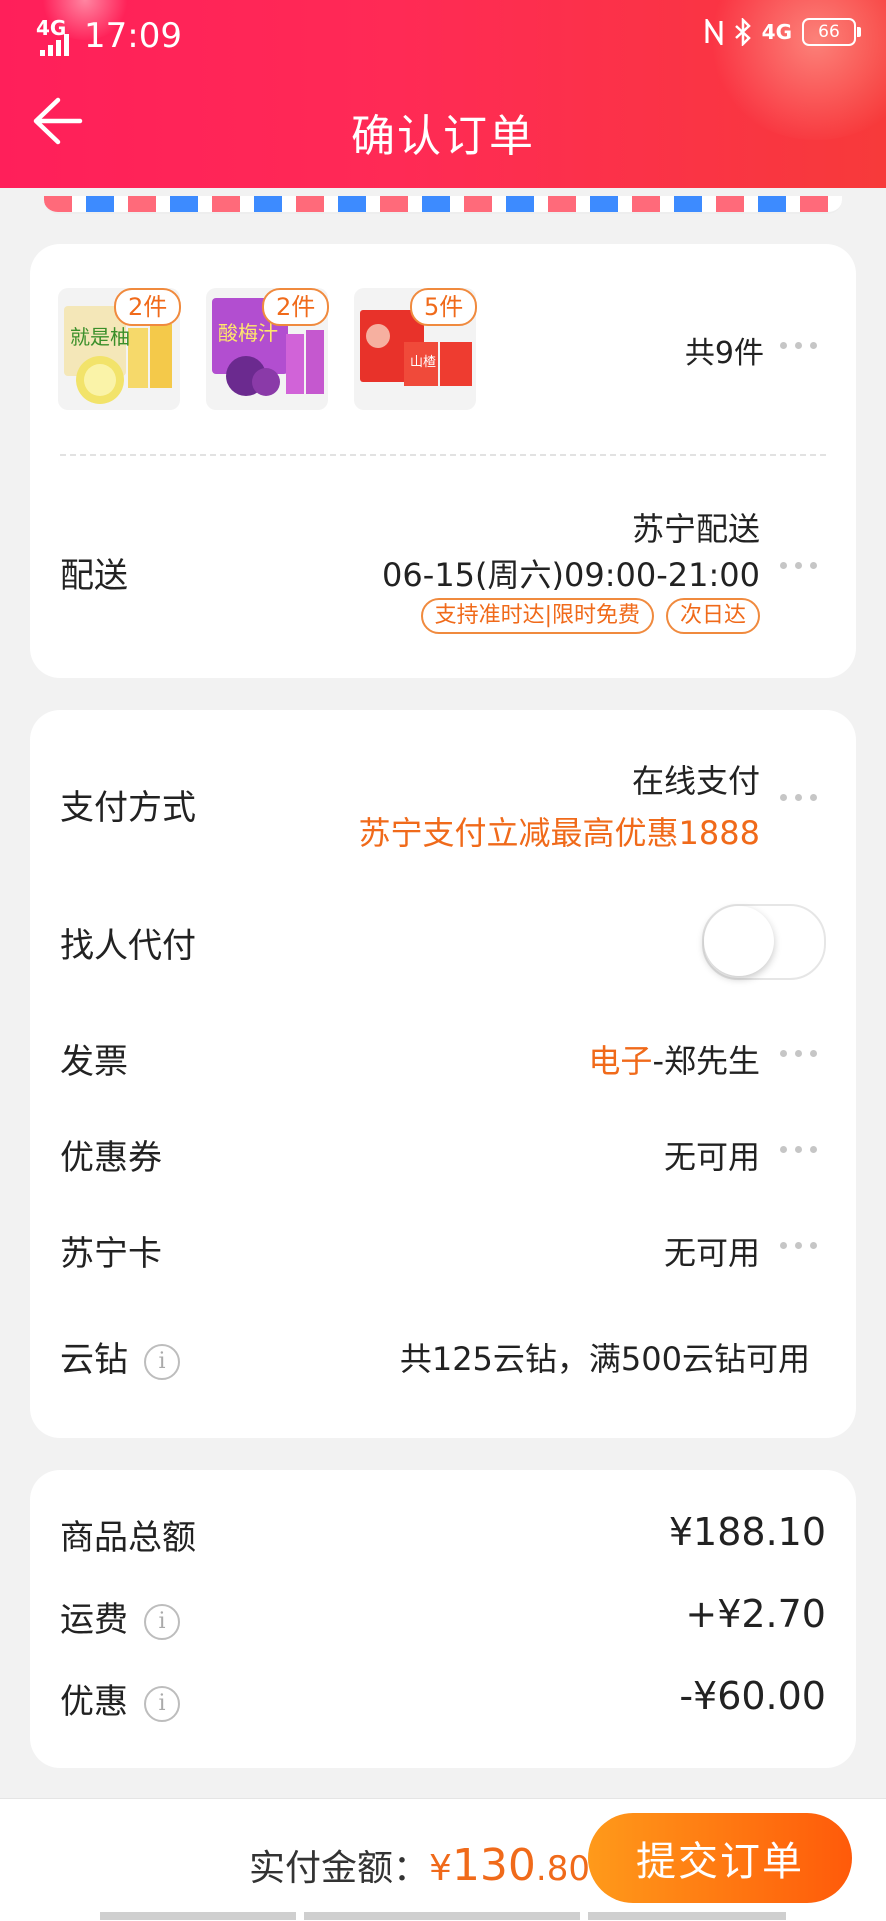  Describe the element at coordinates (443, 1619) in the screenshot. I see `price-summary-card: 商品总额 ¥188.10 运费 i +¥2.70 优惠 i -¥60.00` at that location.